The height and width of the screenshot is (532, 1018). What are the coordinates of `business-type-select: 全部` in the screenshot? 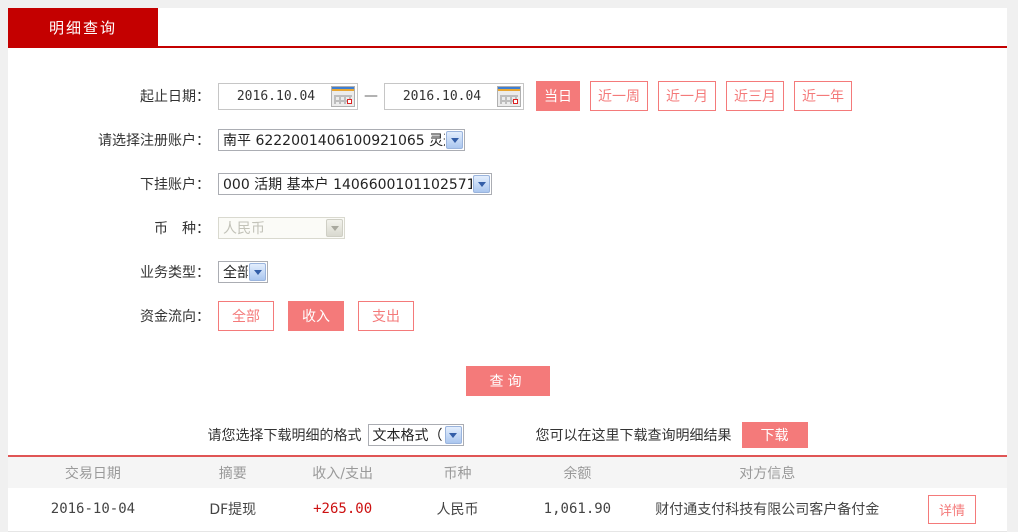 It's located at (243, 272).